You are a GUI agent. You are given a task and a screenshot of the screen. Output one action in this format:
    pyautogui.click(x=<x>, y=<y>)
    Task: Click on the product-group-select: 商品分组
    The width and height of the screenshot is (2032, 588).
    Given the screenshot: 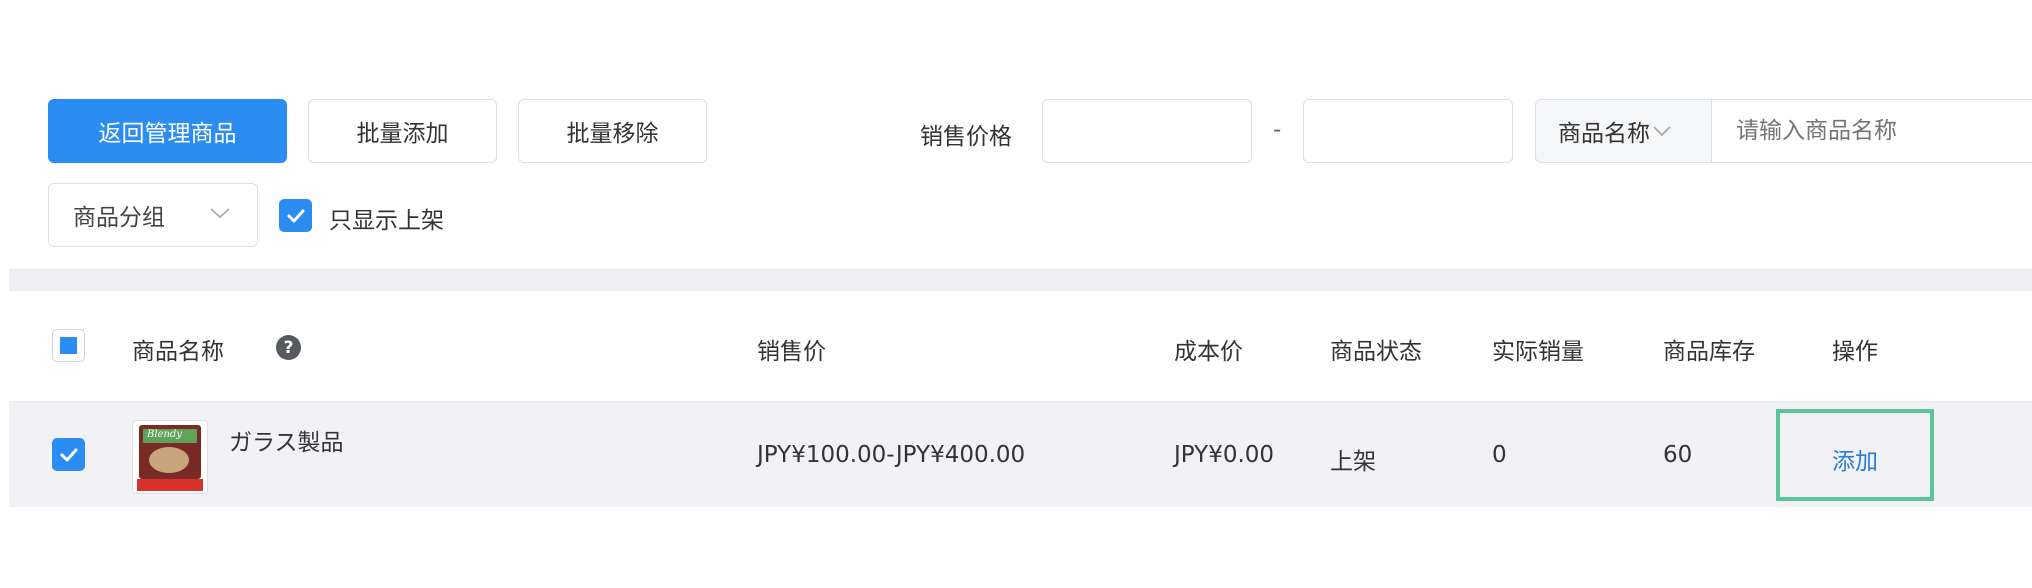 What is the action you would take?
    pyautogui.click(x=153, y=215)
    